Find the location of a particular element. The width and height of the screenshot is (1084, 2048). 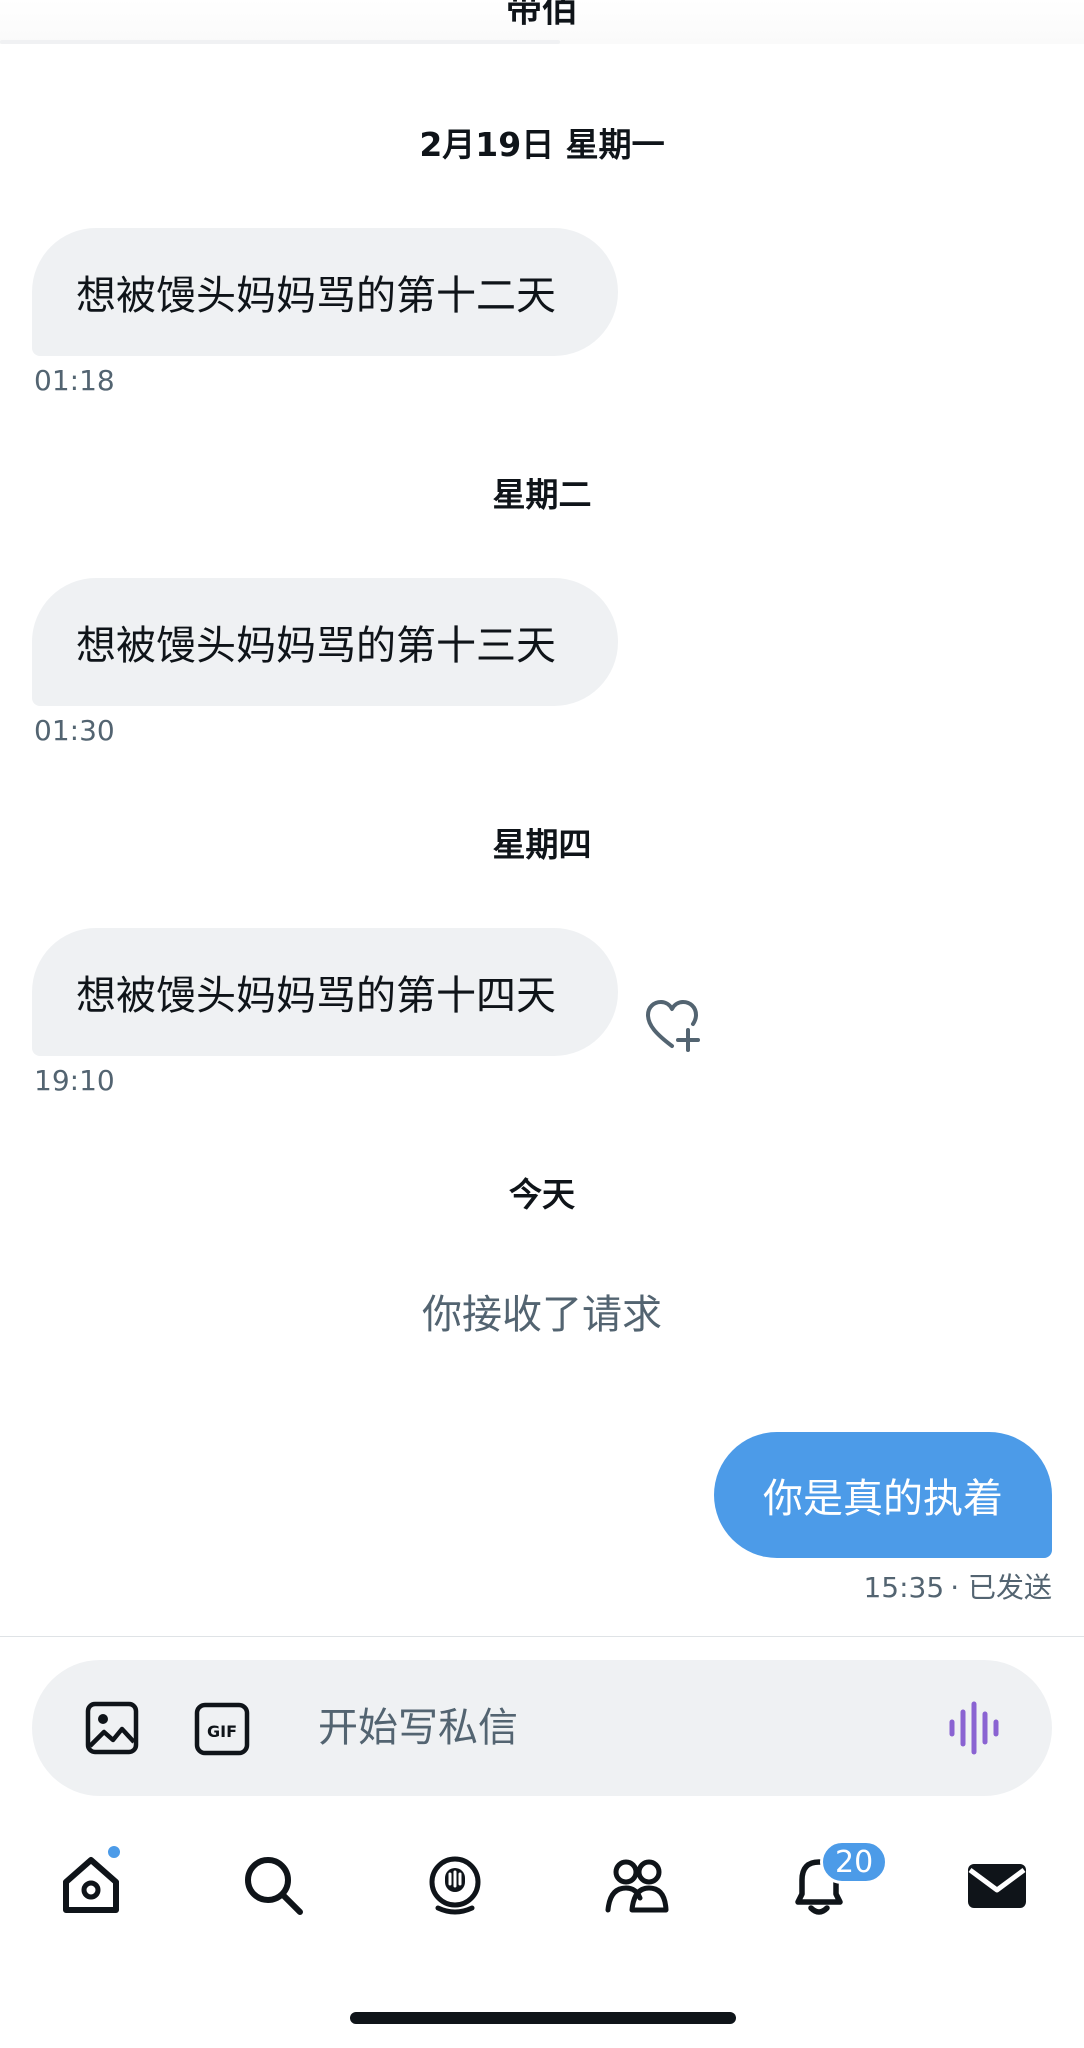

messages-envelope-icon is located at coordinates (997, 1885).